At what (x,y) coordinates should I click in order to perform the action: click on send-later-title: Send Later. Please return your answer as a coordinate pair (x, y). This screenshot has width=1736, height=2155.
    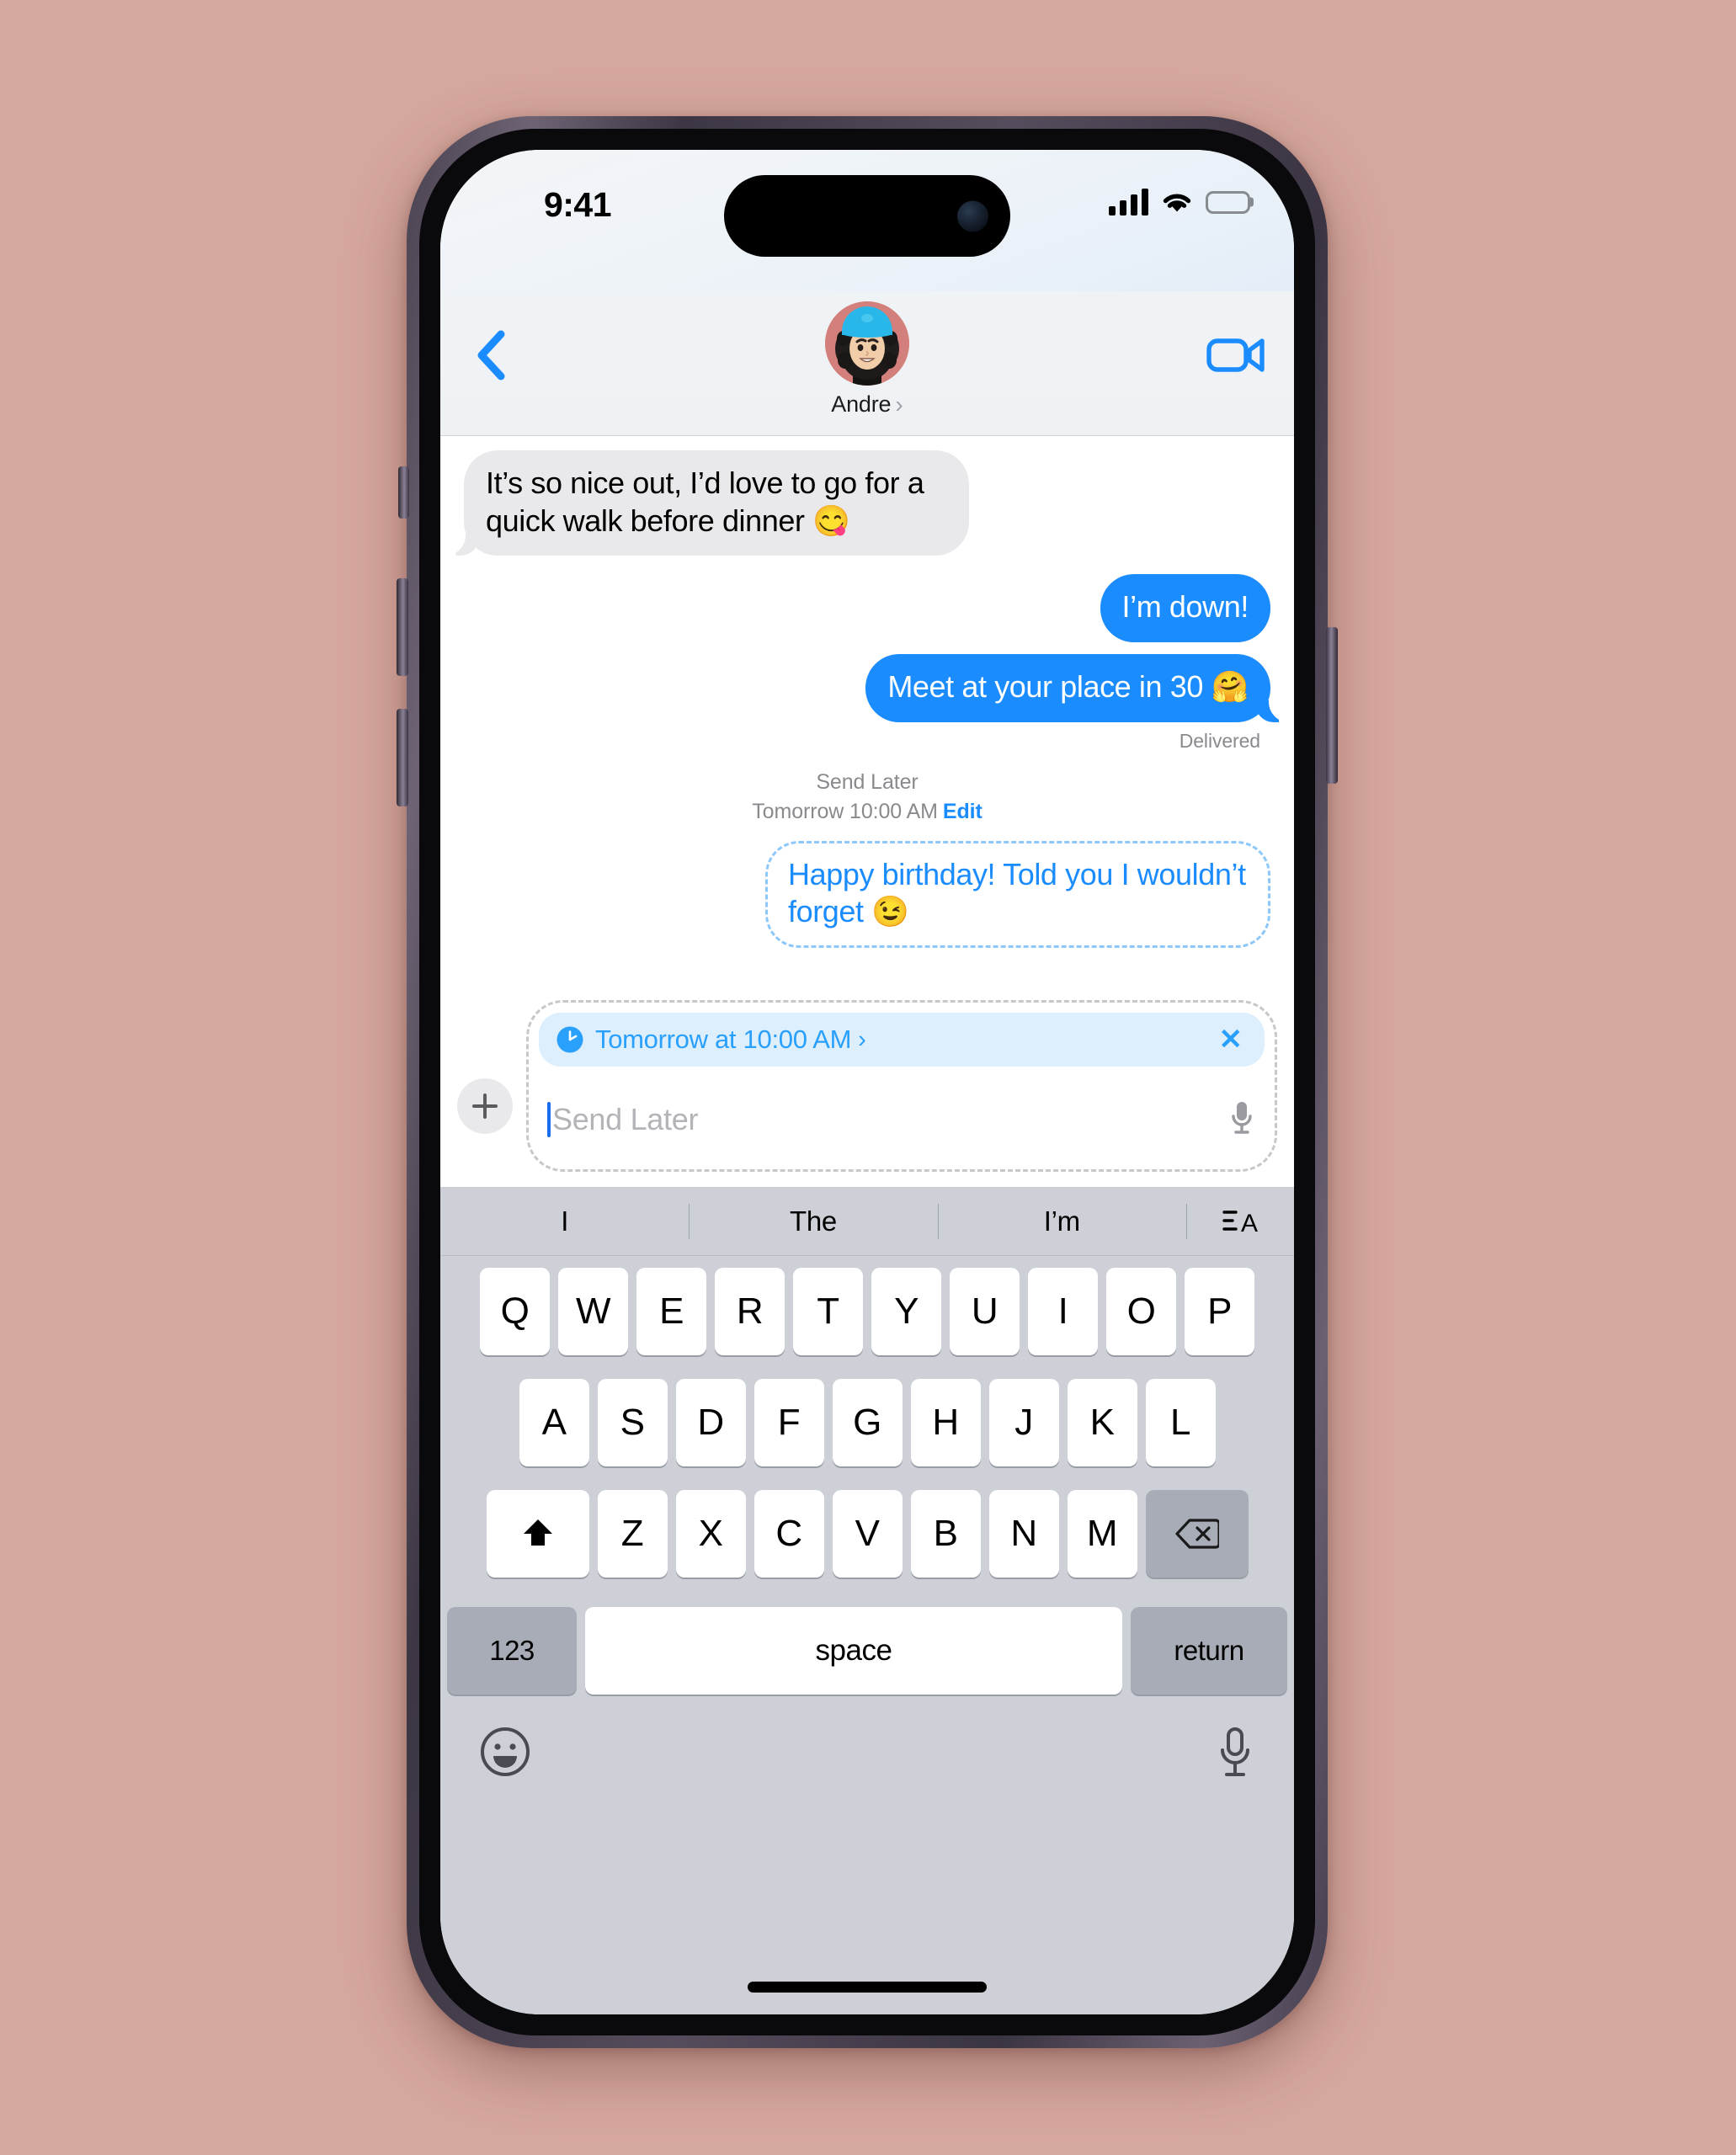
    Looking at the image, I should click on (867, 781).